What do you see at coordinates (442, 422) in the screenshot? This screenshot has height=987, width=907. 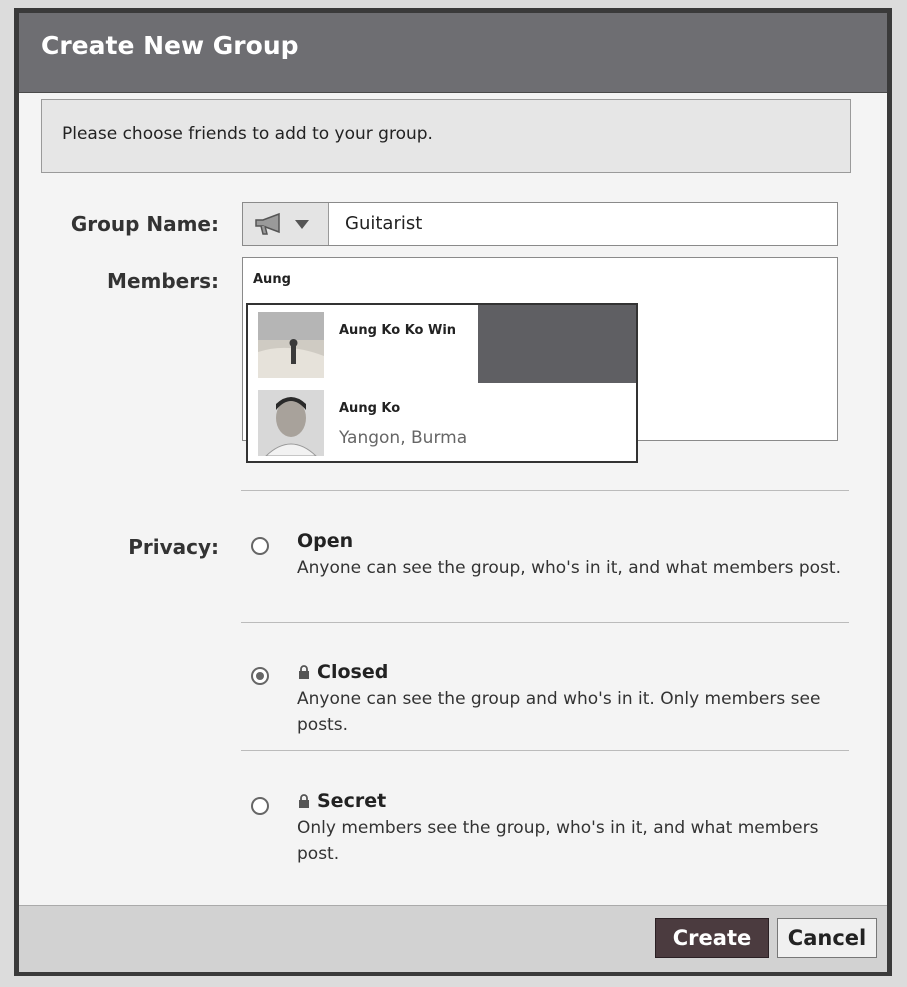 I see `suggestion-item: Aung Ko Yangon, Burma` at bounding box center [442, 422].